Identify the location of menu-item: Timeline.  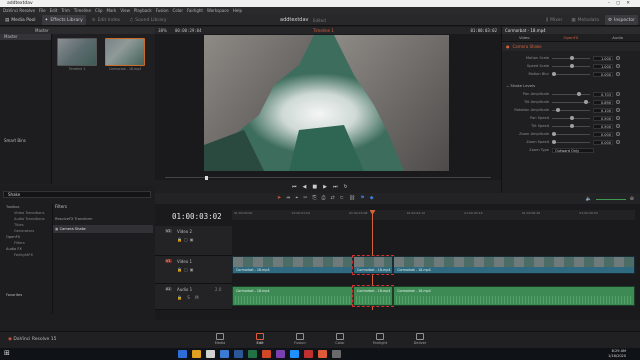
(82, 10).